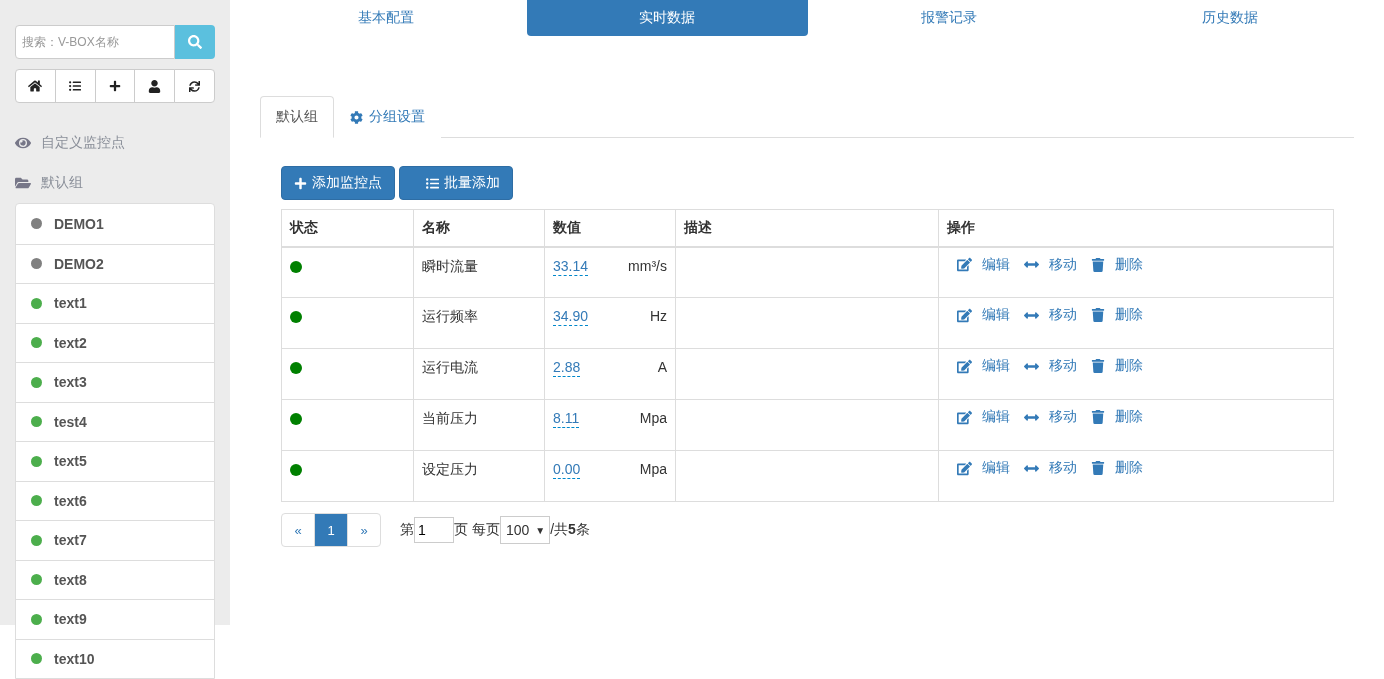 The width and height of the screenshot is (1384, 679). What do you see at coordinates (525, 530) in the screenshot?
I see `per-page-select: 100 ▼` at bounding box center [525, 530].